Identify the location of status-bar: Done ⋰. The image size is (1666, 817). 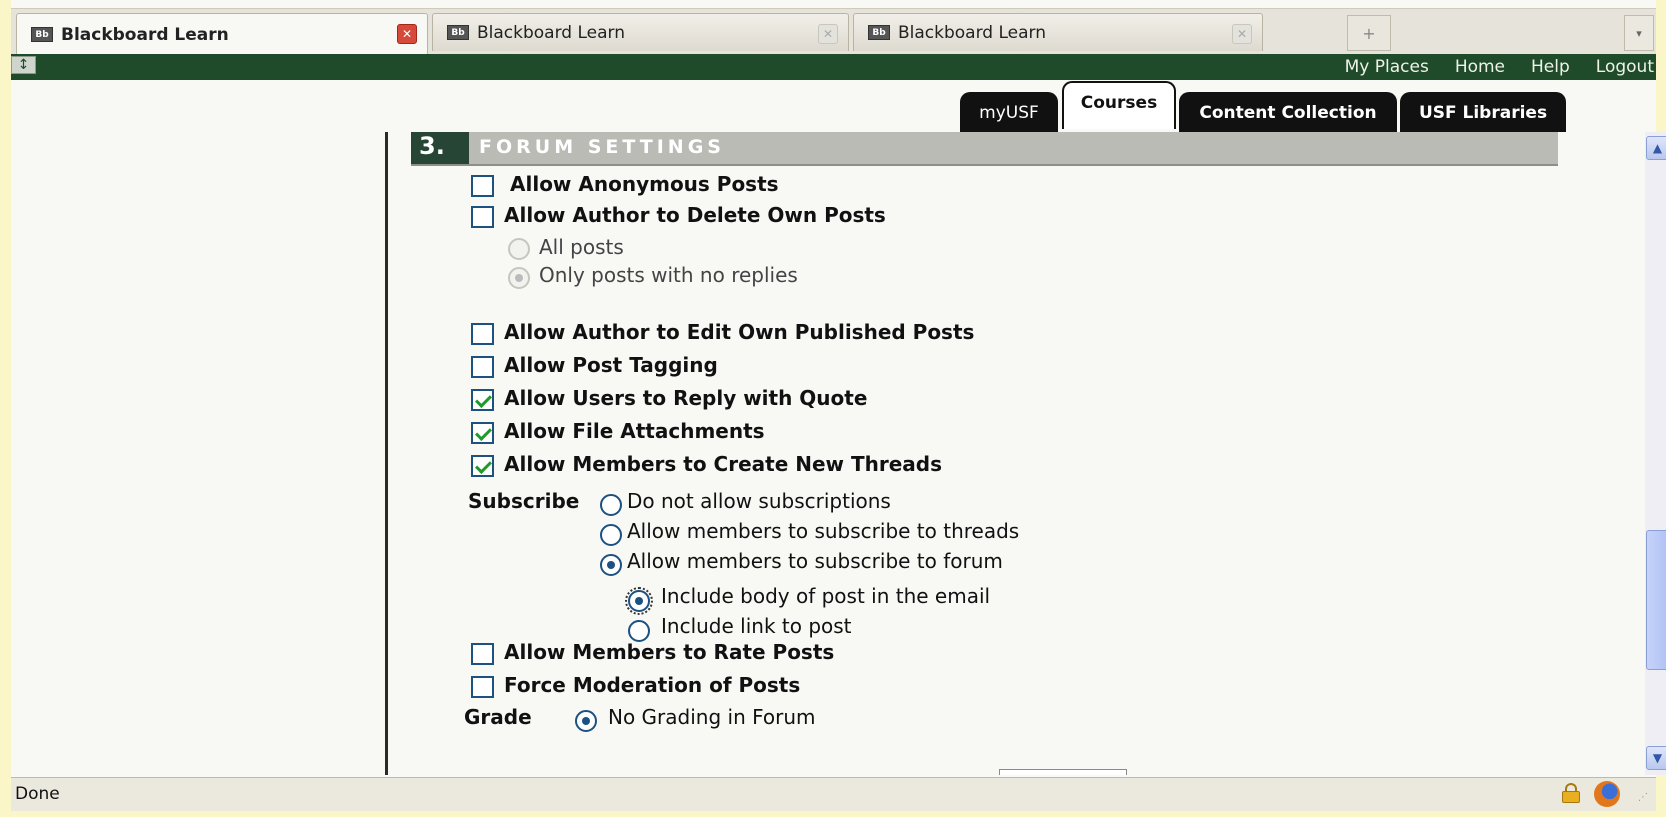
(833, 794).